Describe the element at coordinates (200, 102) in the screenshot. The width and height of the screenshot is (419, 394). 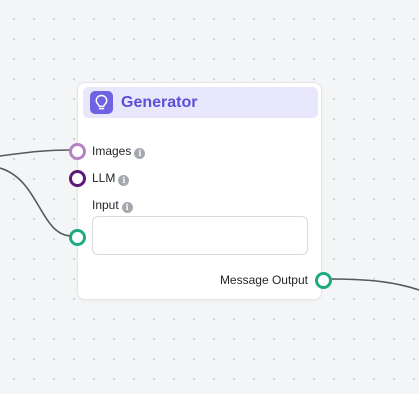
I see `node-header: Generator` at that location.